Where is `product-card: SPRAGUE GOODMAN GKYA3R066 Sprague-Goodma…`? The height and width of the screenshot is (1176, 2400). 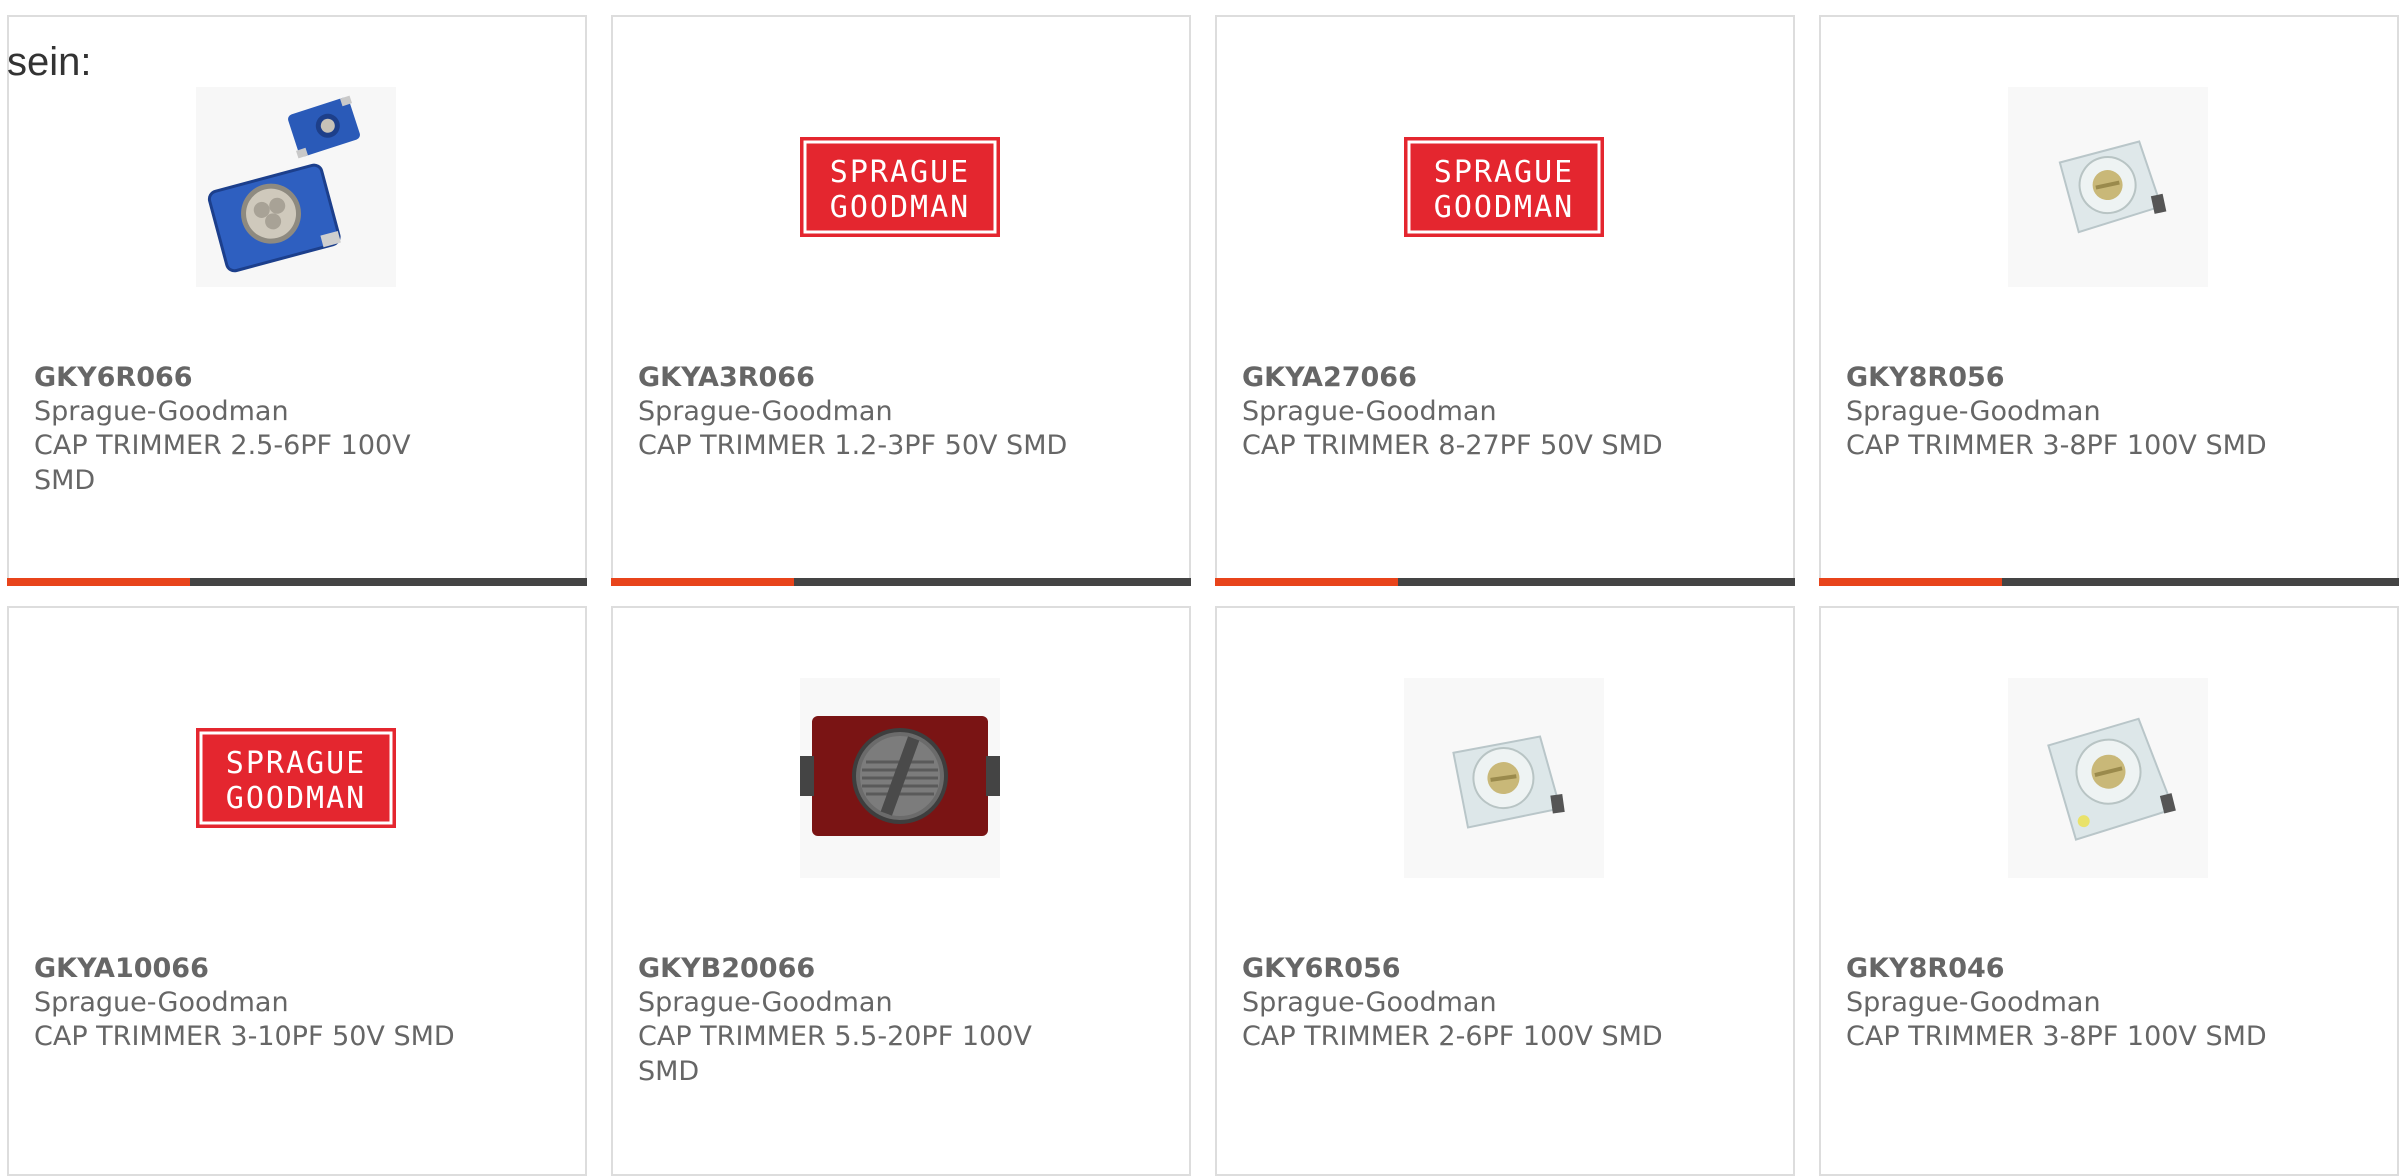 product-card: SPRAGUE GOODMAN GKYA3R066 Sprague-Goodma… is located at coordinates (901, 300).